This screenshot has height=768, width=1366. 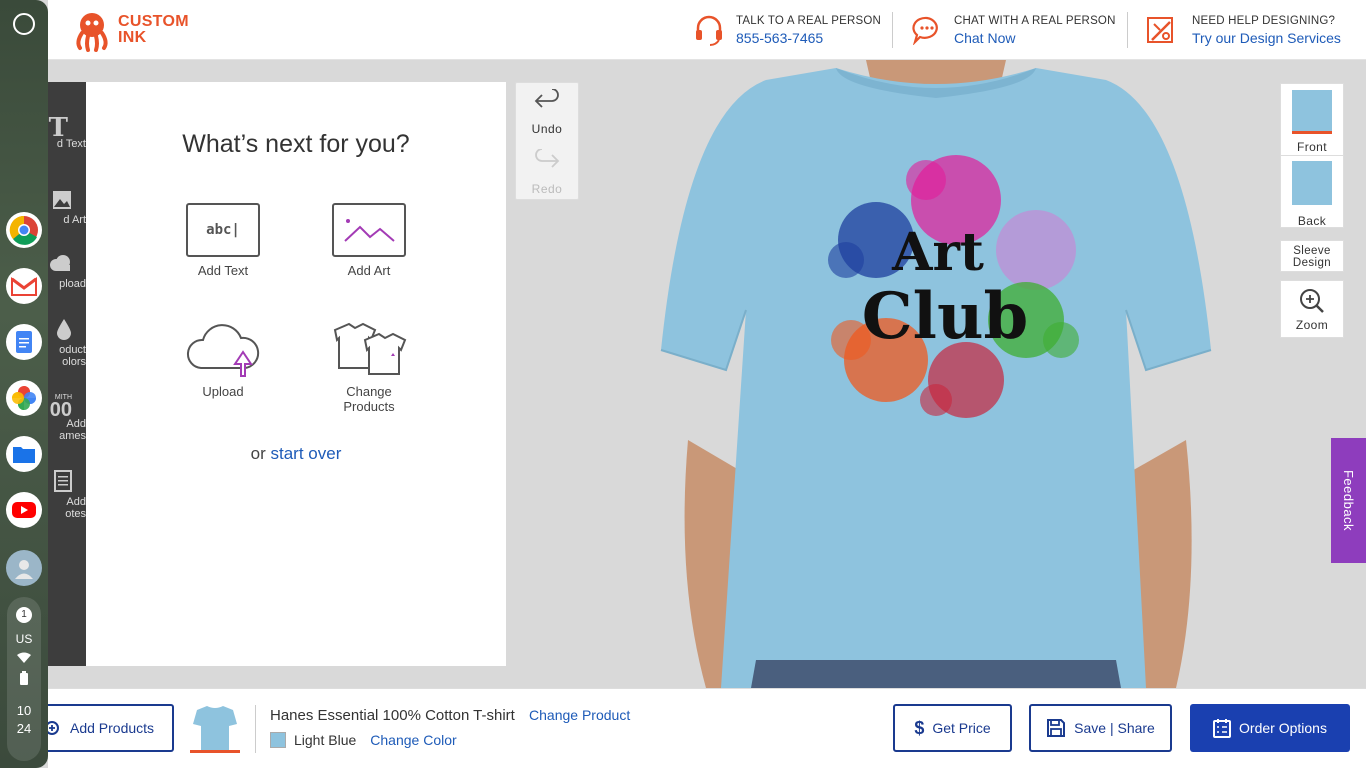 I want to click on rail-add-text: T d Text, so click(x=67, y=131).